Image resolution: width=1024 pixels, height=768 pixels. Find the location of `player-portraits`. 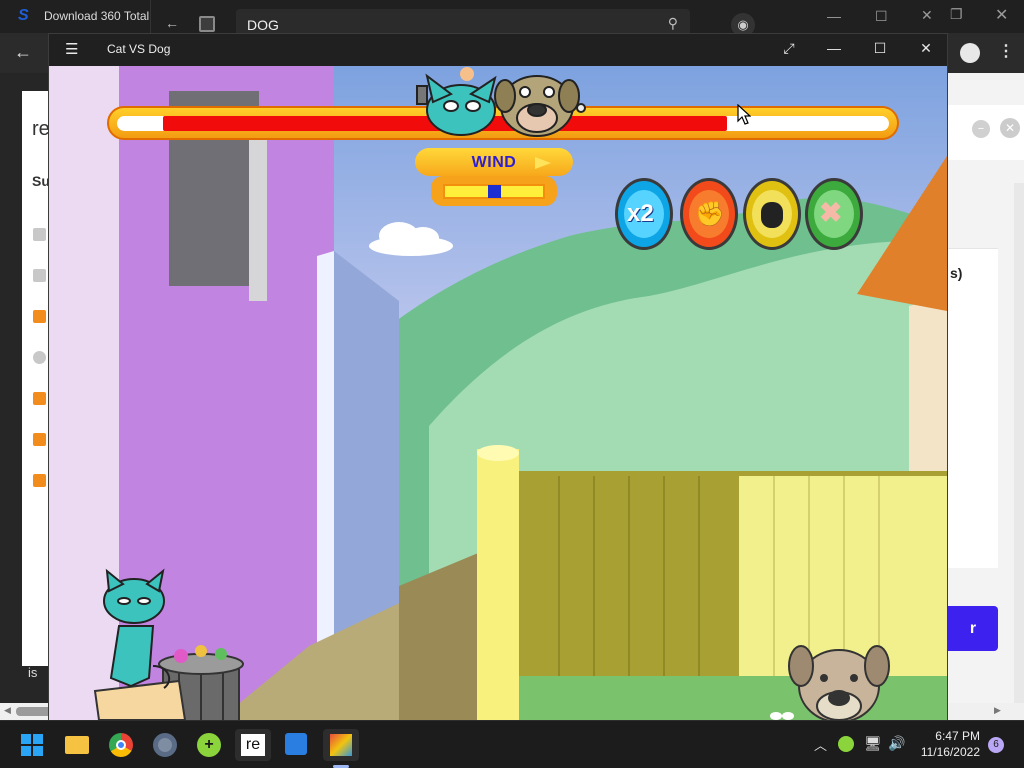

player-portraits is located at coordinates (501, 102).